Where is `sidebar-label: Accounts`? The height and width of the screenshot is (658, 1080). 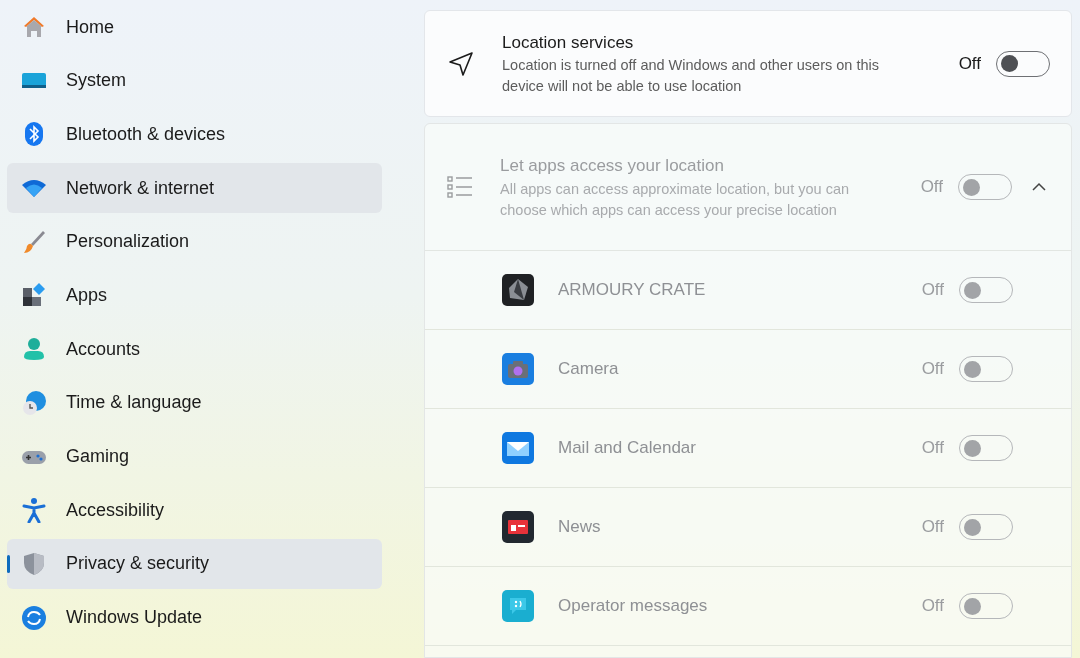 sidebar-label: Accounts is located at coordinates (103, 349).